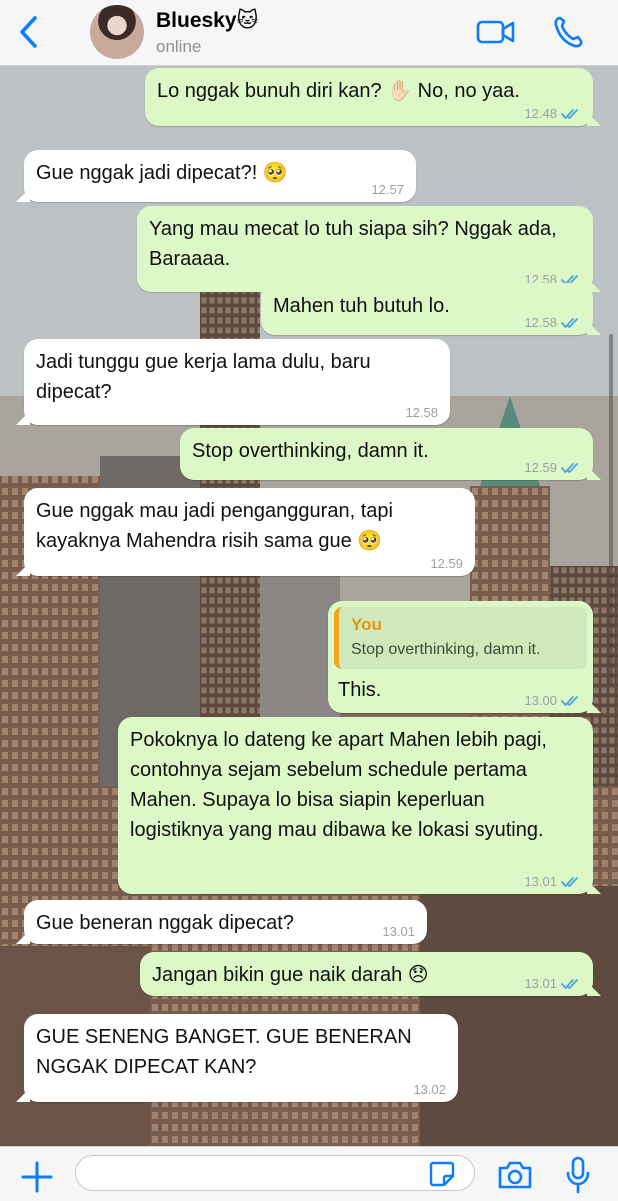  I want to click on plus-icon, so click(37, 1177).